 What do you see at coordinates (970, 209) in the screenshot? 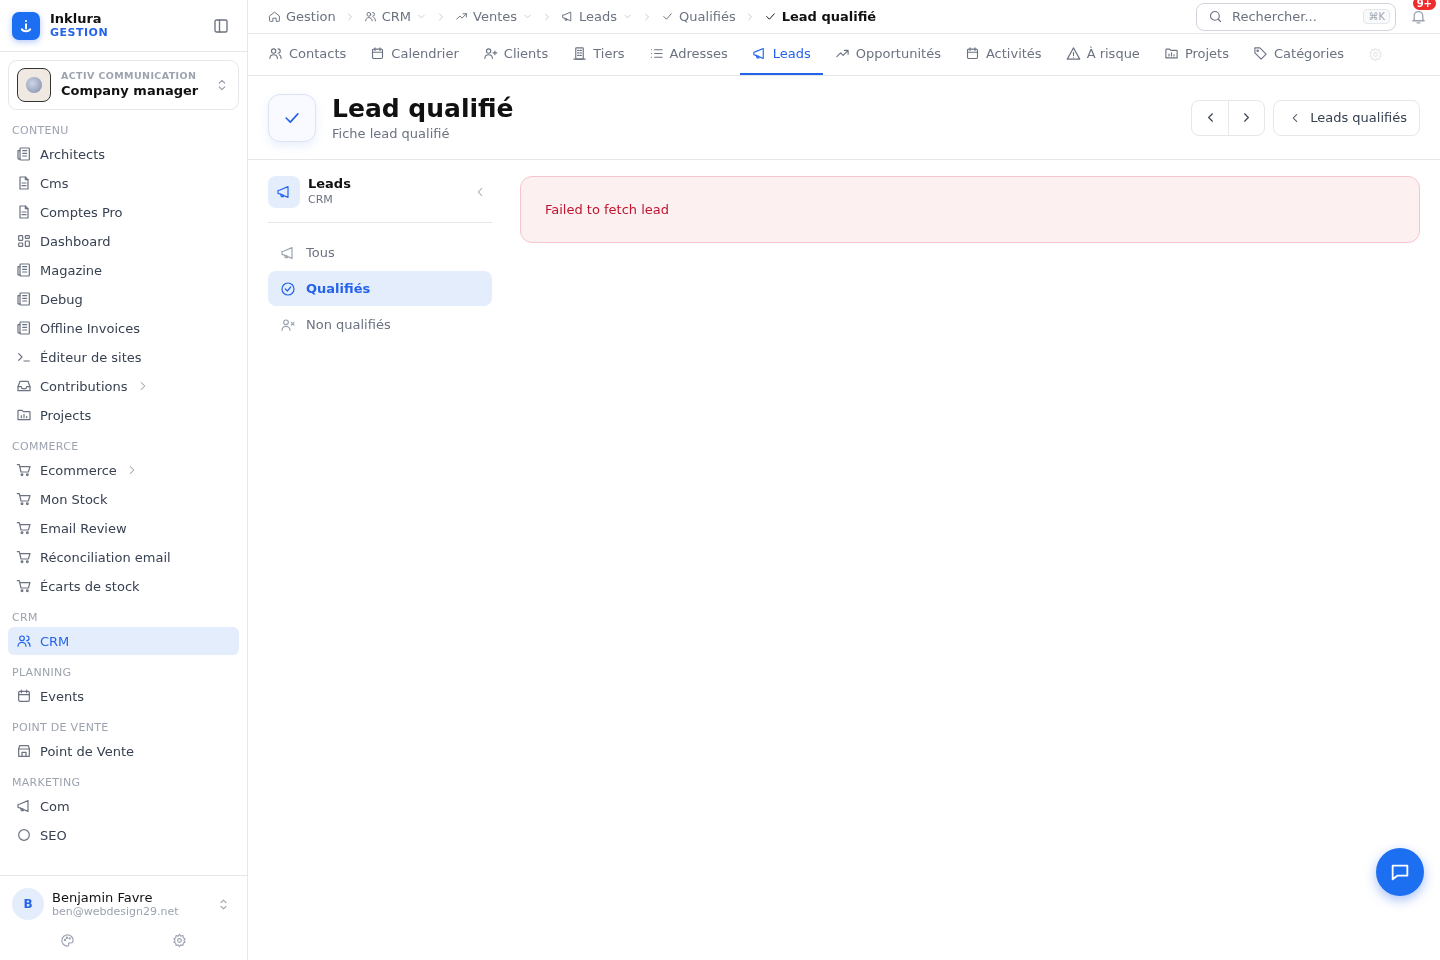
I see `error-message: Failed to fetch lead` at bounding box center [970, 209].